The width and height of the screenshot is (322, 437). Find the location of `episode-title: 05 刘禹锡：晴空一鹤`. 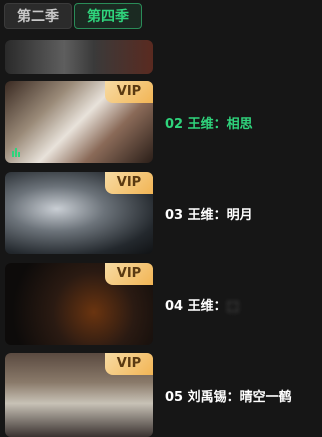

episode-title: 05 刘禹锡：晴空一鹤 is located at coordinates (228, 395).